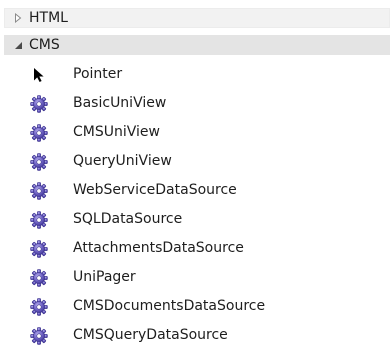 The height and width of the screenshot is (350, 392). Describe the element at coordinates (104, 277) in the screenshot. I see `item-label: UniPager` at that location.